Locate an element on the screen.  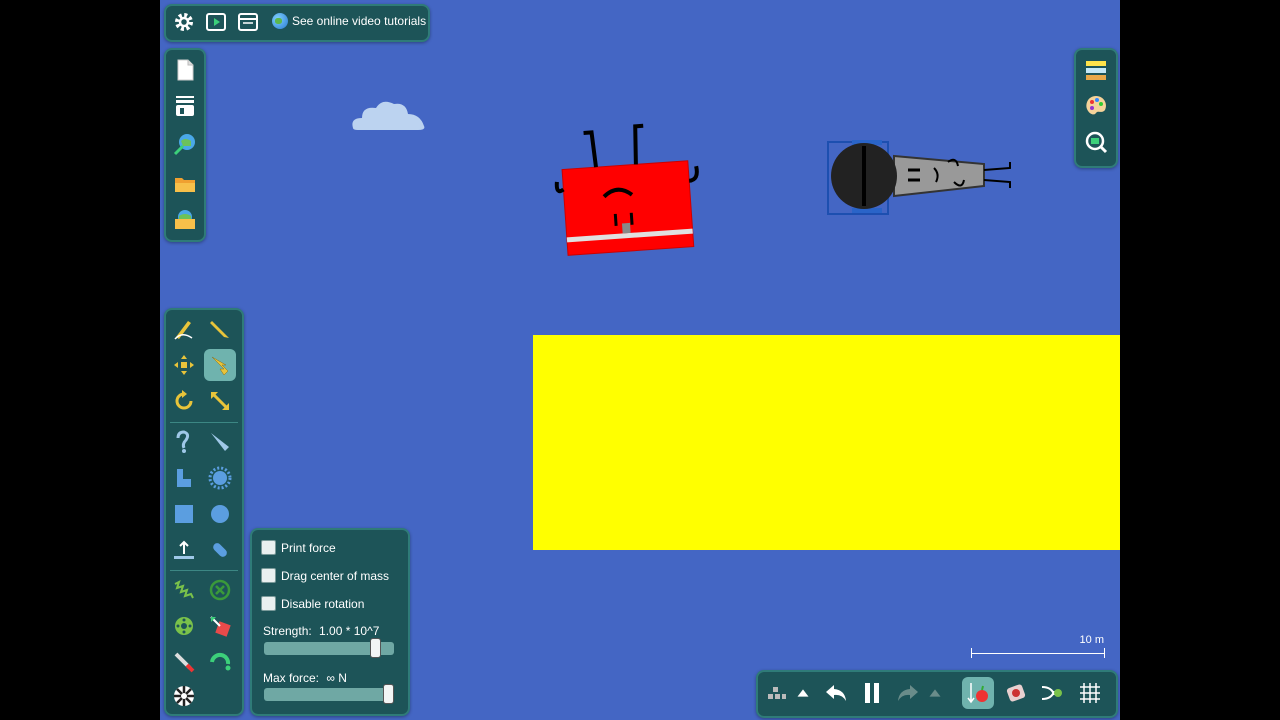
play-video-icon is located at coordinates (216, 22).